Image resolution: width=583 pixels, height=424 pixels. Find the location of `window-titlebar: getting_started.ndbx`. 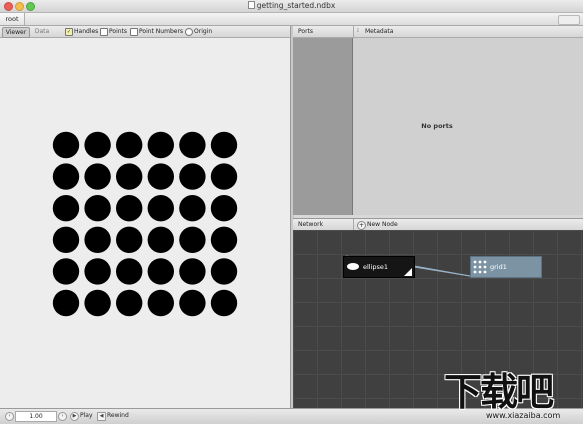

window-titlebar: getting_started.ndbx is located at coordinates (291, 6).